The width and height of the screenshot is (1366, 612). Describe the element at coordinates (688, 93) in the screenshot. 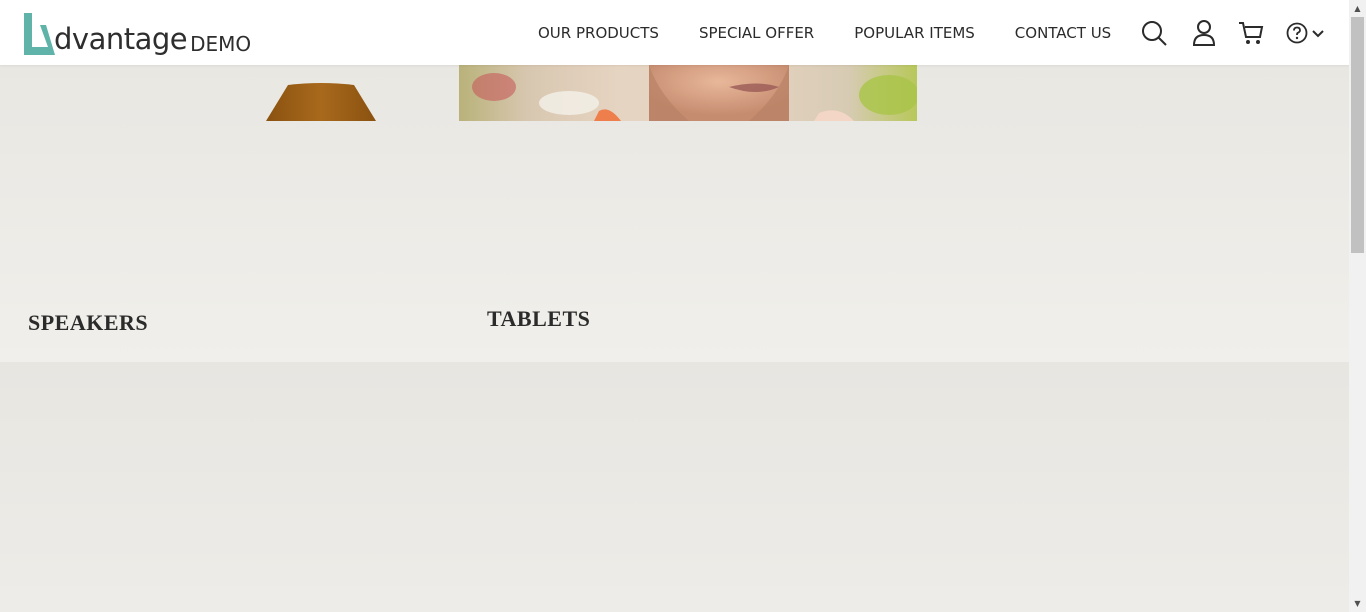

I see `tablets-image` at that location.